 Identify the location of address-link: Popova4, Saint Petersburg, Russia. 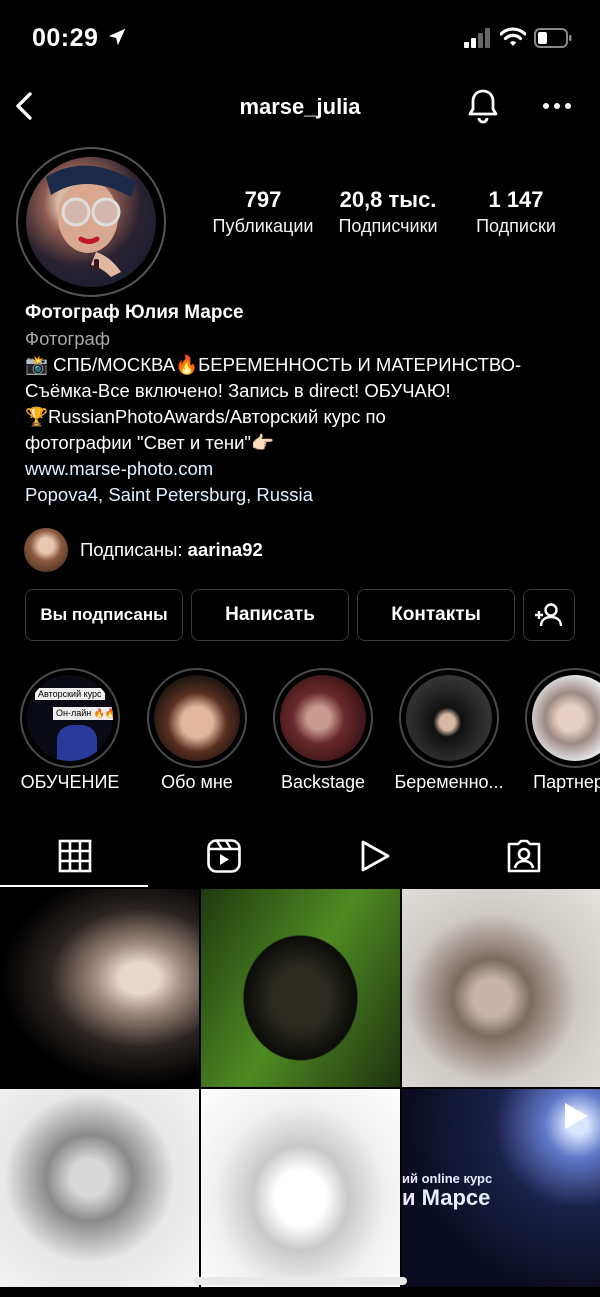
(305, 495).